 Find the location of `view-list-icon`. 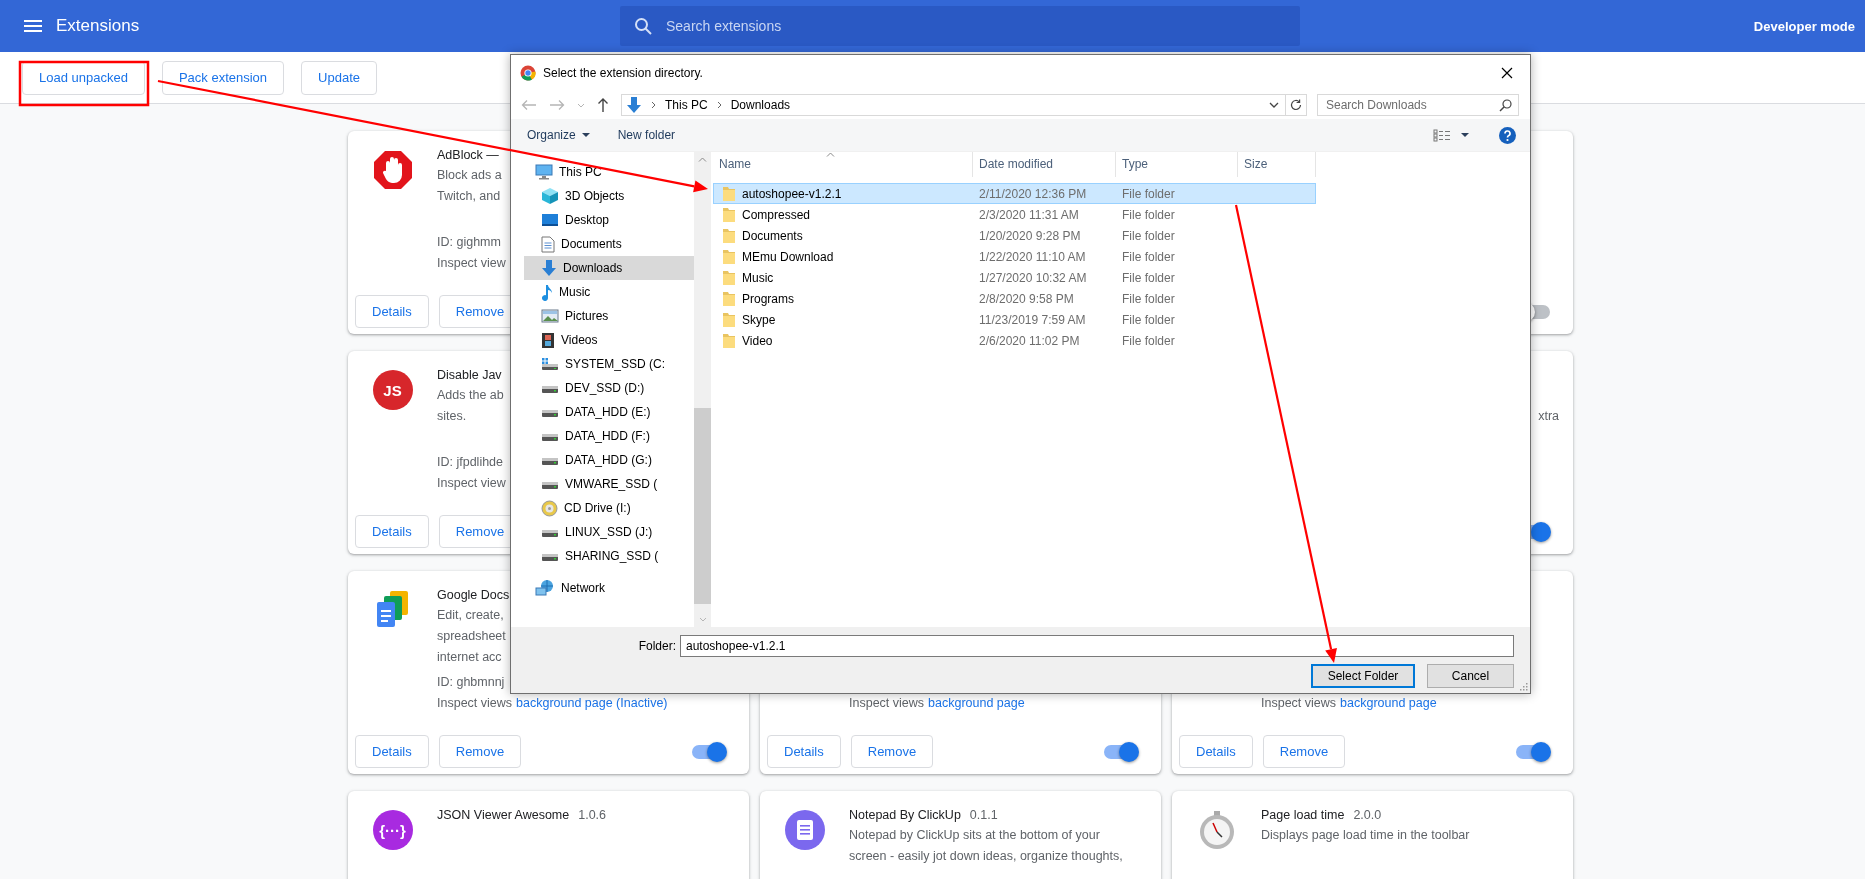

view-list-icon is located at coordinates (1442, 135).